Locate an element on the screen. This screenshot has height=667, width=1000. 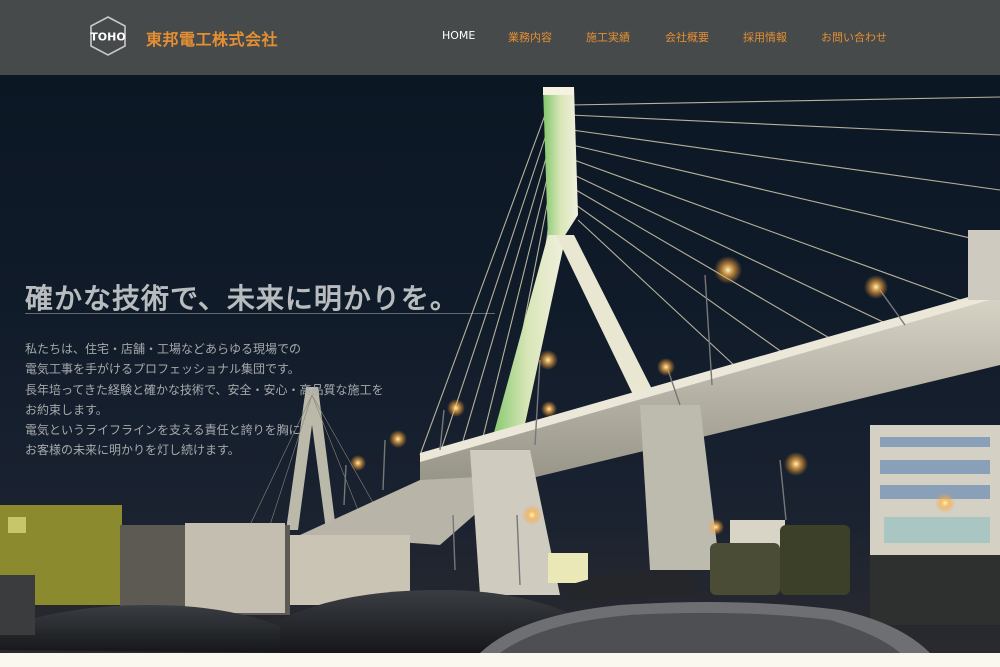
nav-item-home: HOME is located at coordinates (458, 35).